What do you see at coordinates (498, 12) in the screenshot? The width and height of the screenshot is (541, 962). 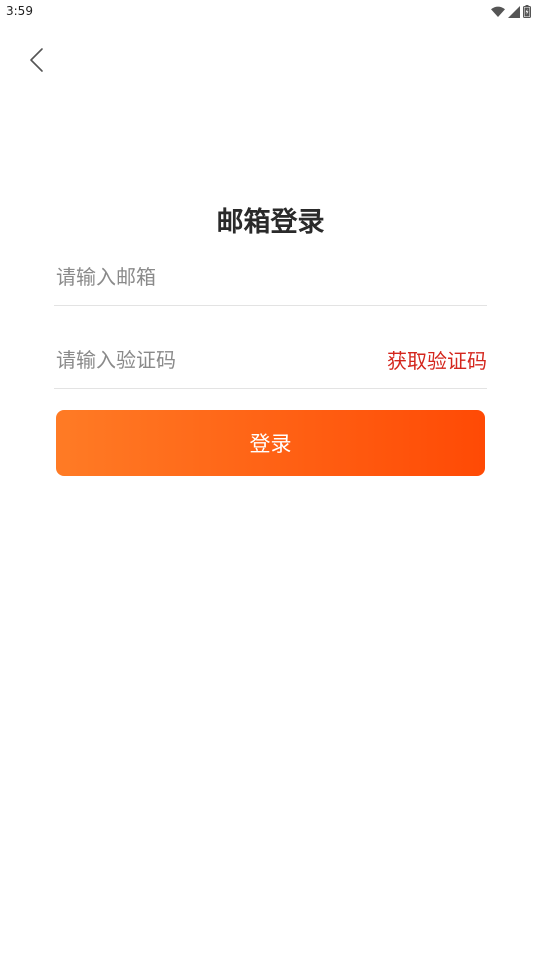 I see `wifi-icon` at bounding box center [498, 12].